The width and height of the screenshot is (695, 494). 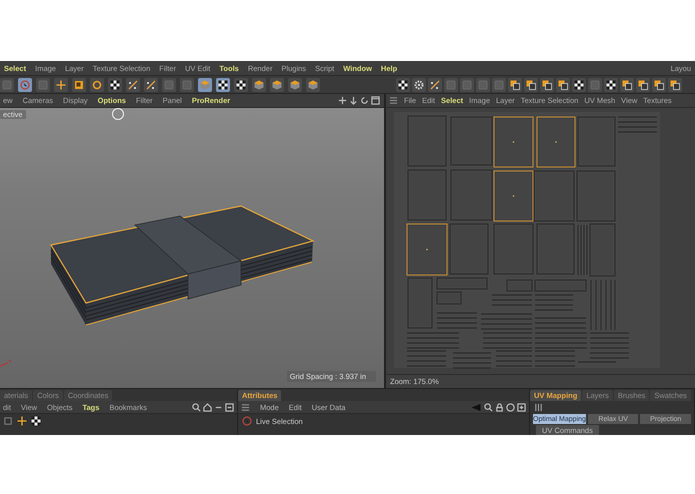 I want to click on gear-icon, so click(x=419, y=85).